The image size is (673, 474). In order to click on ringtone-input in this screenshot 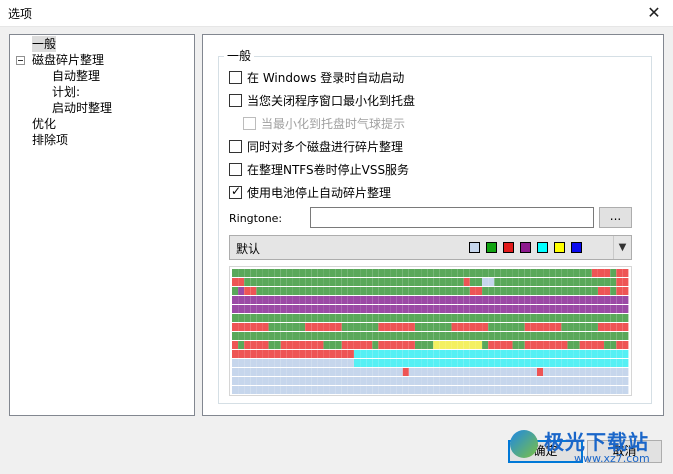, I will do `click(452, 217)`.